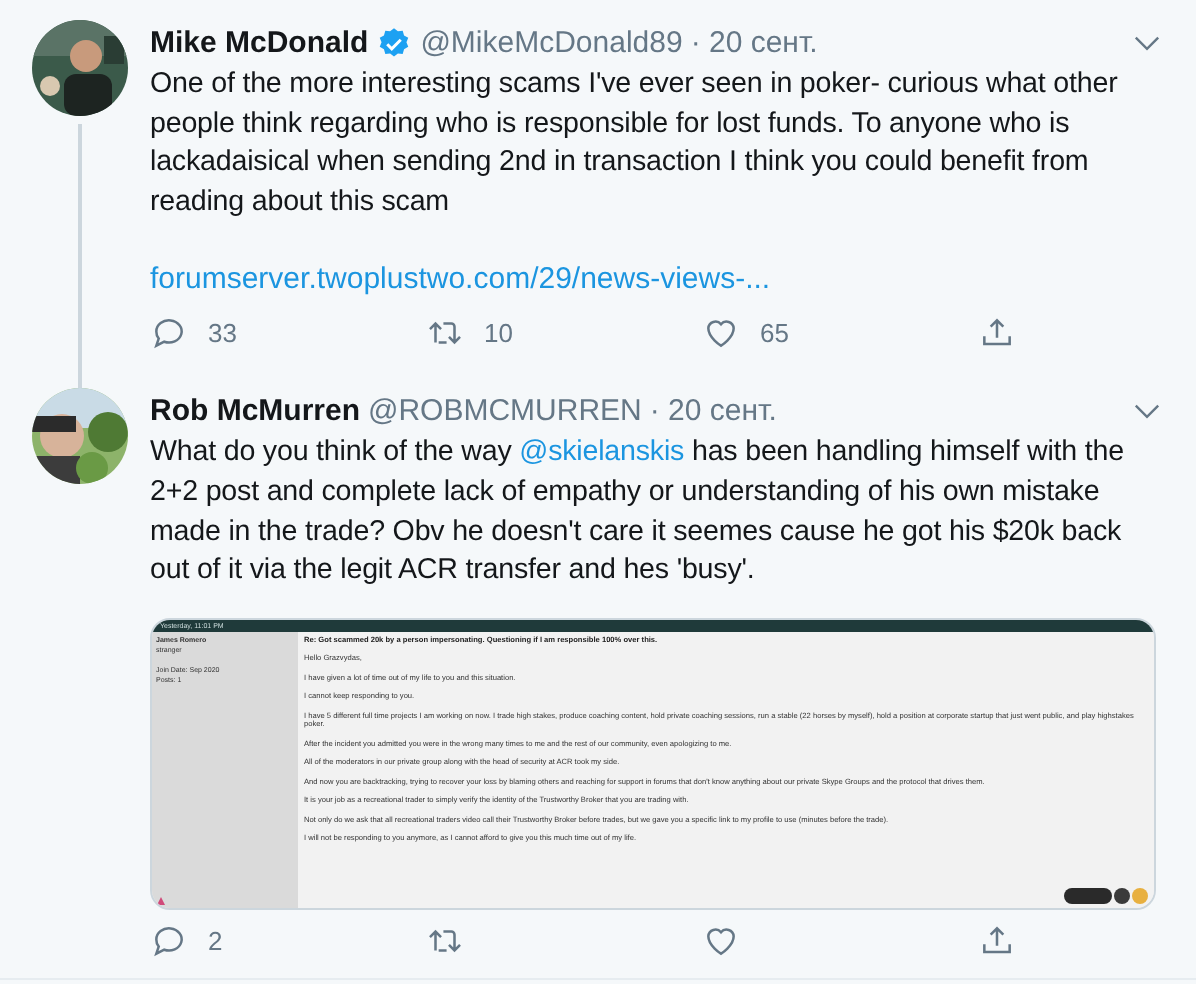 This screenshot has width=1196, height=984. Describe the element at coordinates (259, 44) in the screenshot. I see `author-name: Mike McDonald` at that location.